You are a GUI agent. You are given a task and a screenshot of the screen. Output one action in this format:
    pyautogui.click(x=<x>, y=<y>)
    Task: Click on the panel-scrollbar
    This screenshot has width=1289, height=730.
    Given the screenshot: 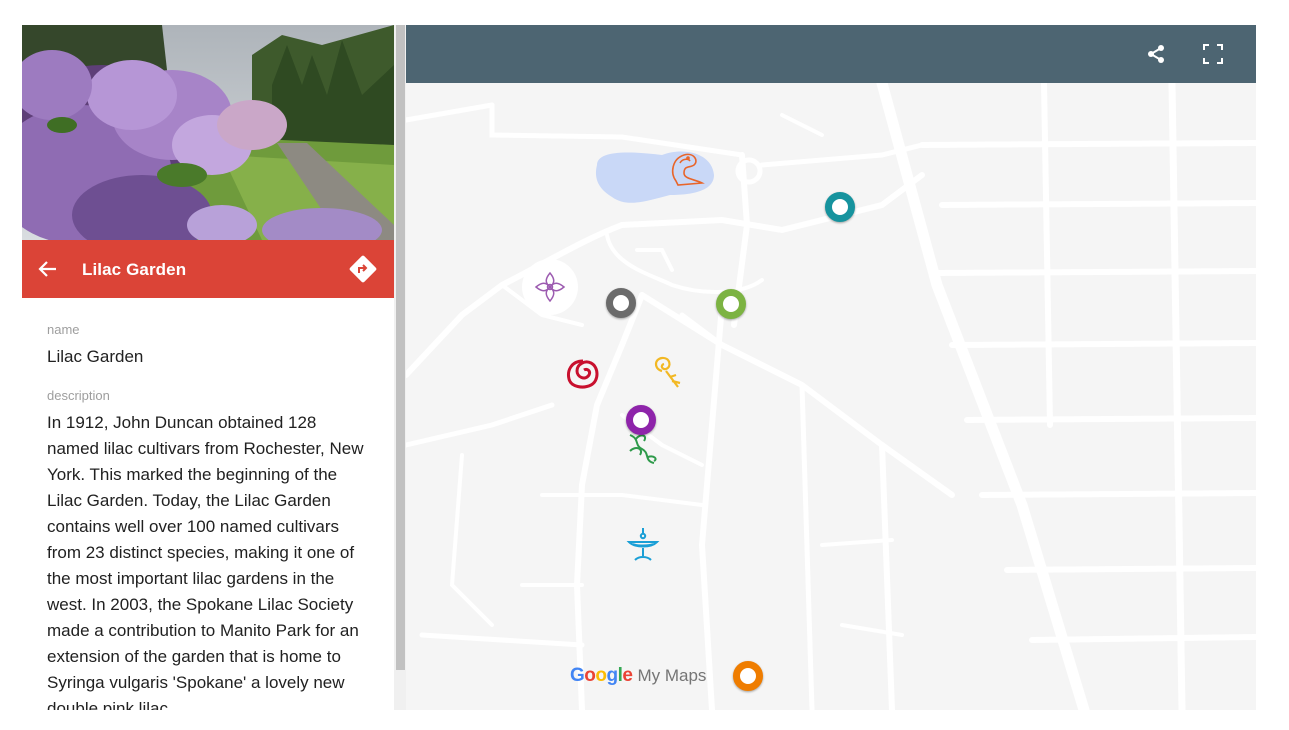 What is the action you would take?
    pyautogui.click(x=400, y=367)
    